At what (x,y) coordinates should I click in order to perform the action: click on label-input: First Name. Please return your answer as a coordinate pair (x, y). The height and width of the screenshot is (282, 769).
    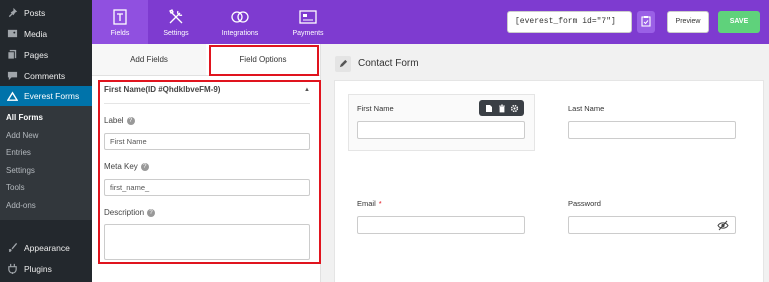
    Looking at the image, I should click on (207, 141).